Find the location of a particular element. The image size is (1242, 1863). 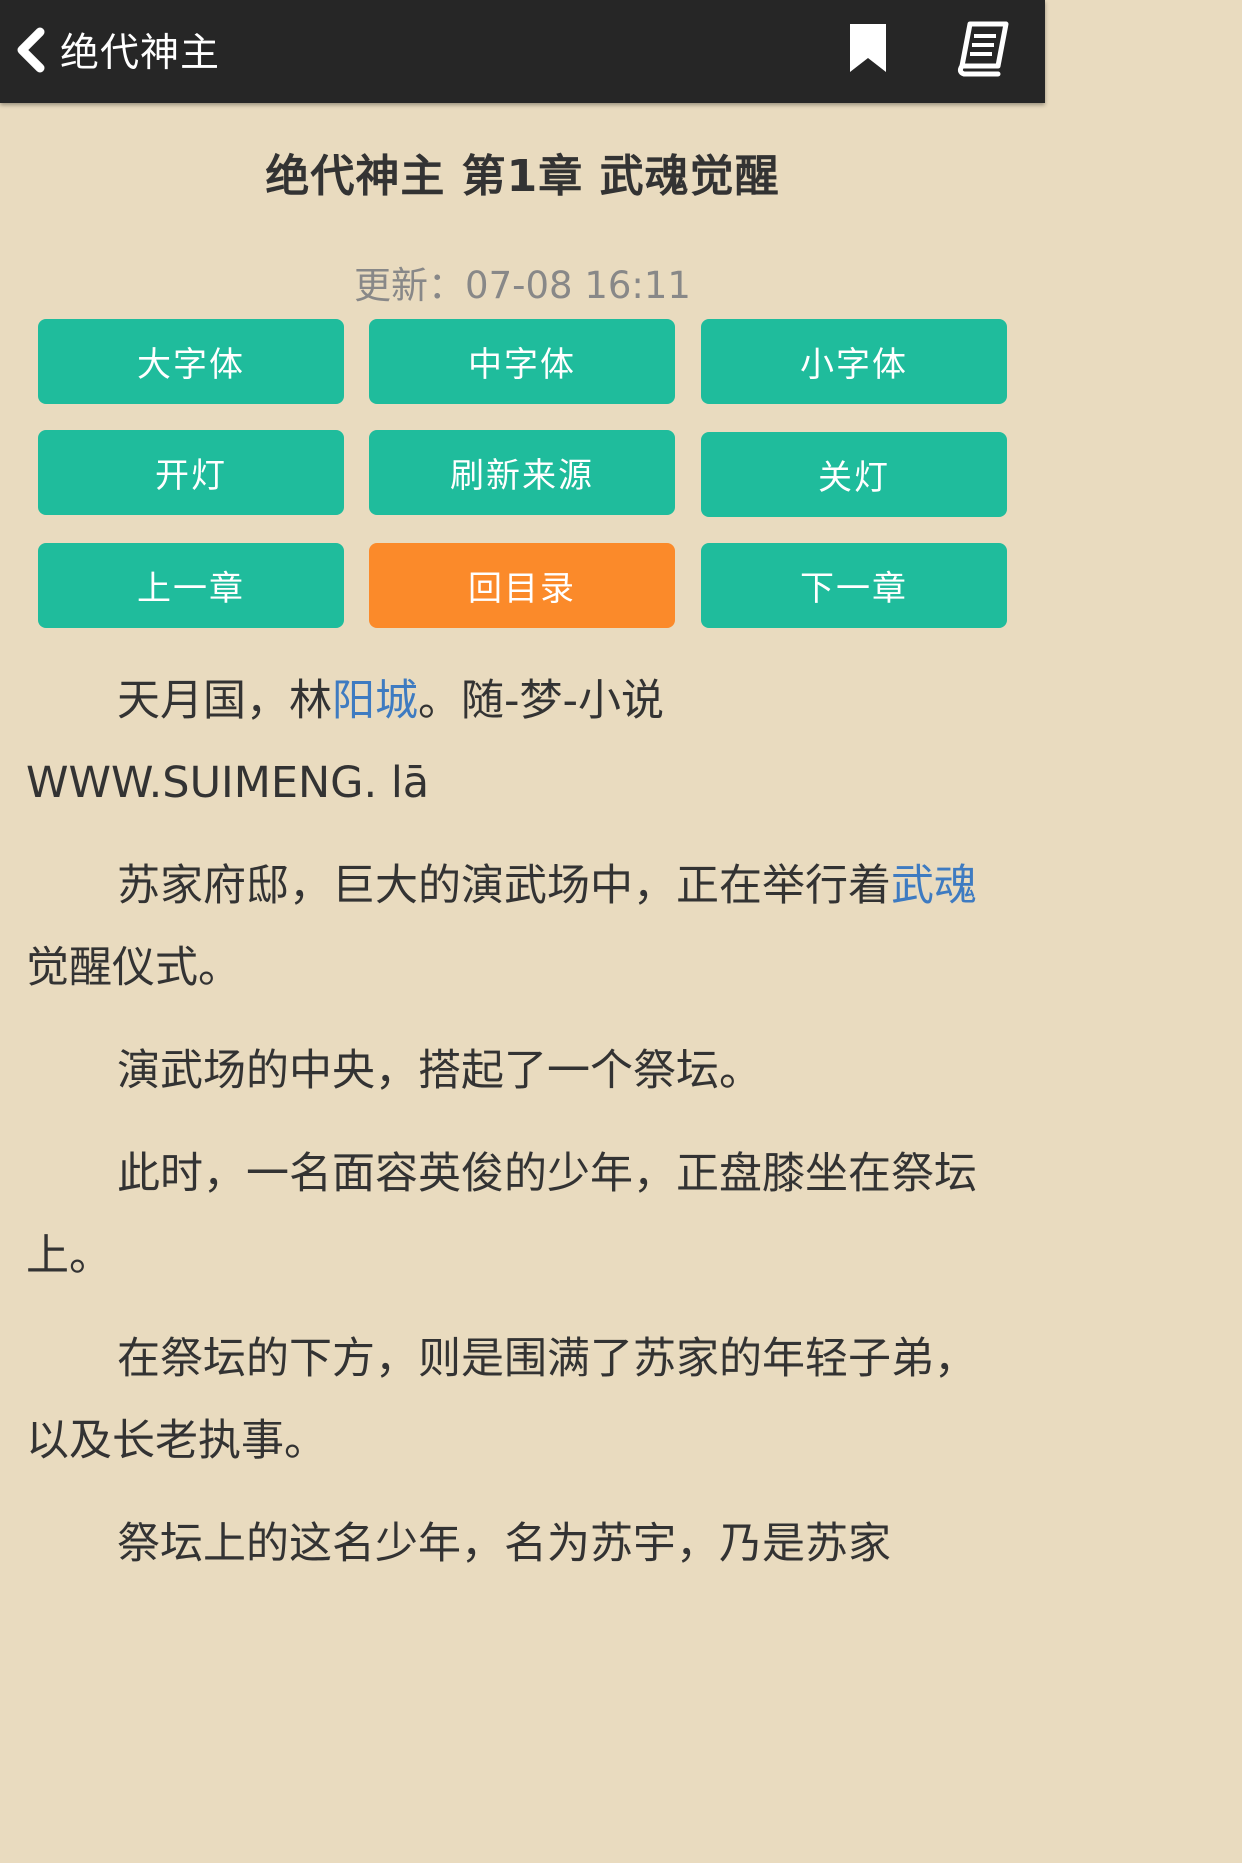

chevron-left-icon is located at coordinates (31, 50).